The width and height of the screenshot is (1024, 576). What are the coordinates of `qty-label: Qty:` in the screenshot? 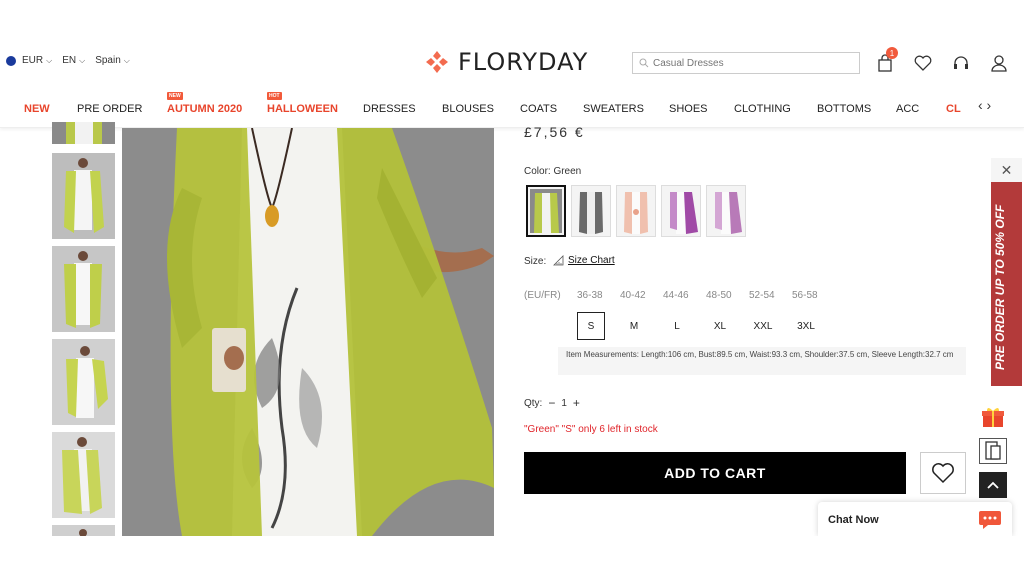 It's located at (533, 403).